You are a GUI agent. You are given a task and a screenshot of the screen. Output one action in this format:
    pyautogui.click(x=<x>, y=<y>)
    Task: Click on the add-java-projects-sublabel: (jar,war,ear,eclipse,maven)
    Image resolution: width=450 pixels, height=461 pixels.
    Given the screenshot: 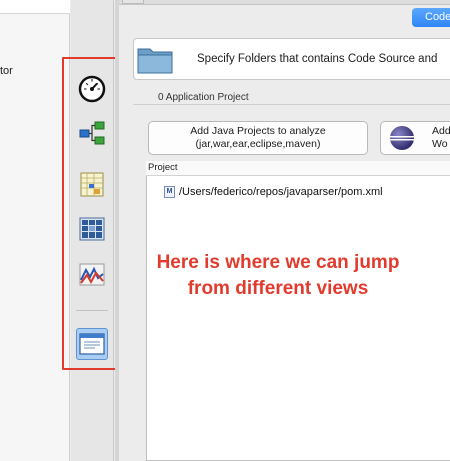 What is the action you would take?
    pyautogui.click(x=258, y=144)
    